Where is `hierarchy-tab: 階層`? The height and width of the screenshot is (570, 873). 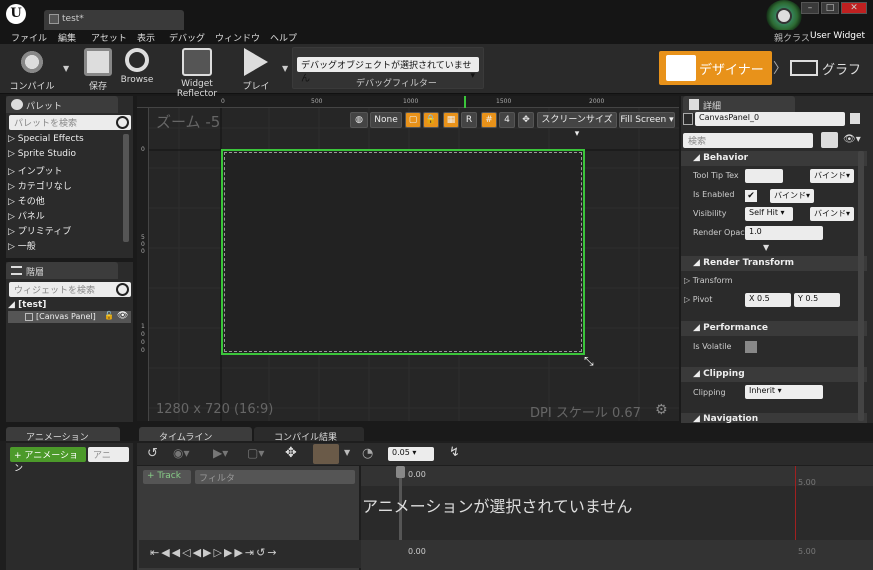 hierarchy-tab: 階層 is located at coordinates (62, 270).